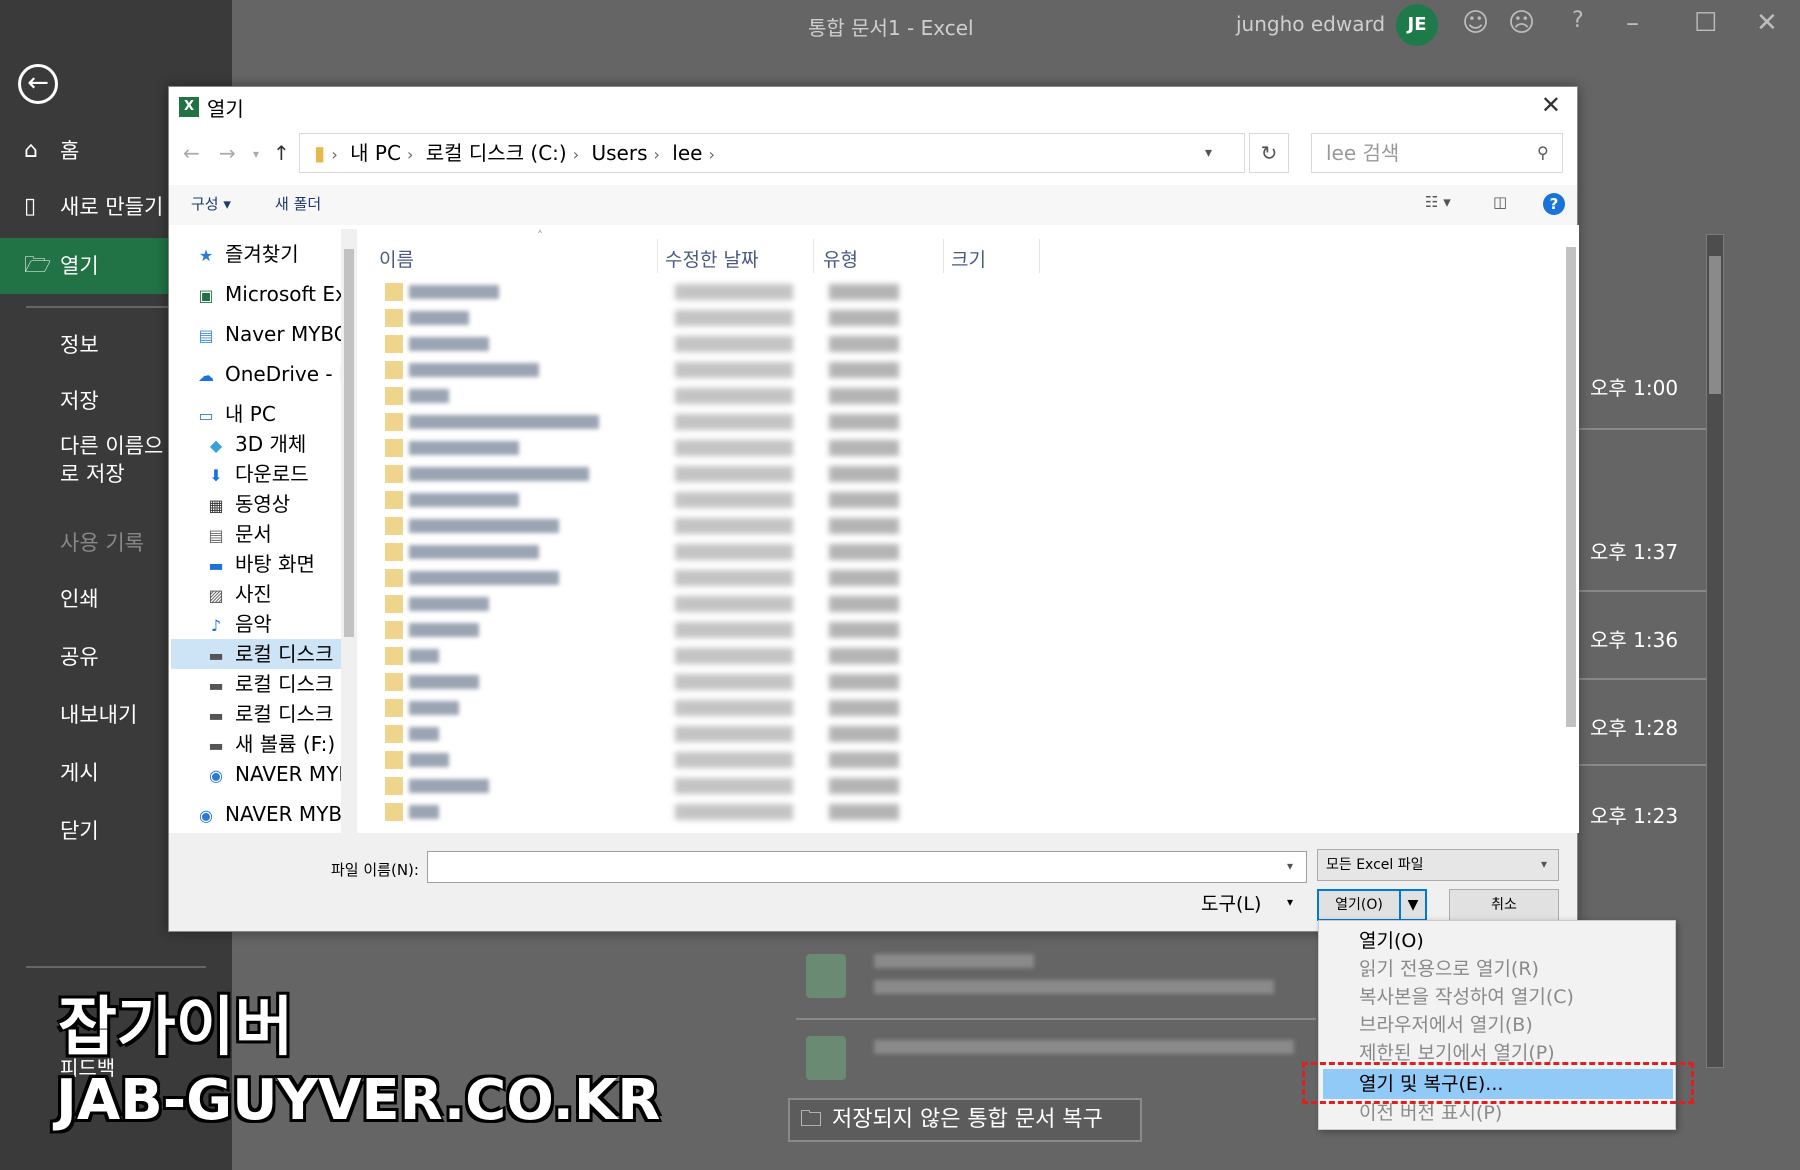 The height and width of the screenshot is (1170, 1800). What do you see at coordinates (496, 153) in the screenshot?
I see `breadcrumb-c-drive: 로컬 디스크 (C:)` at bounding box center [496, 153].